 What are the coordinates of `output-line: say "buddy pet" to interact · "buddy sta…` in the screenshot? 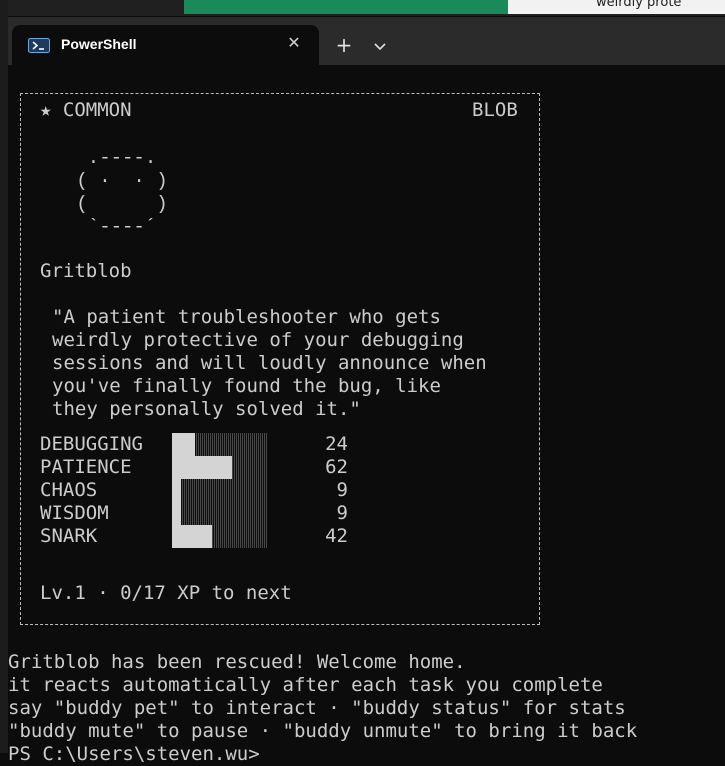 It's located at (317, 708).